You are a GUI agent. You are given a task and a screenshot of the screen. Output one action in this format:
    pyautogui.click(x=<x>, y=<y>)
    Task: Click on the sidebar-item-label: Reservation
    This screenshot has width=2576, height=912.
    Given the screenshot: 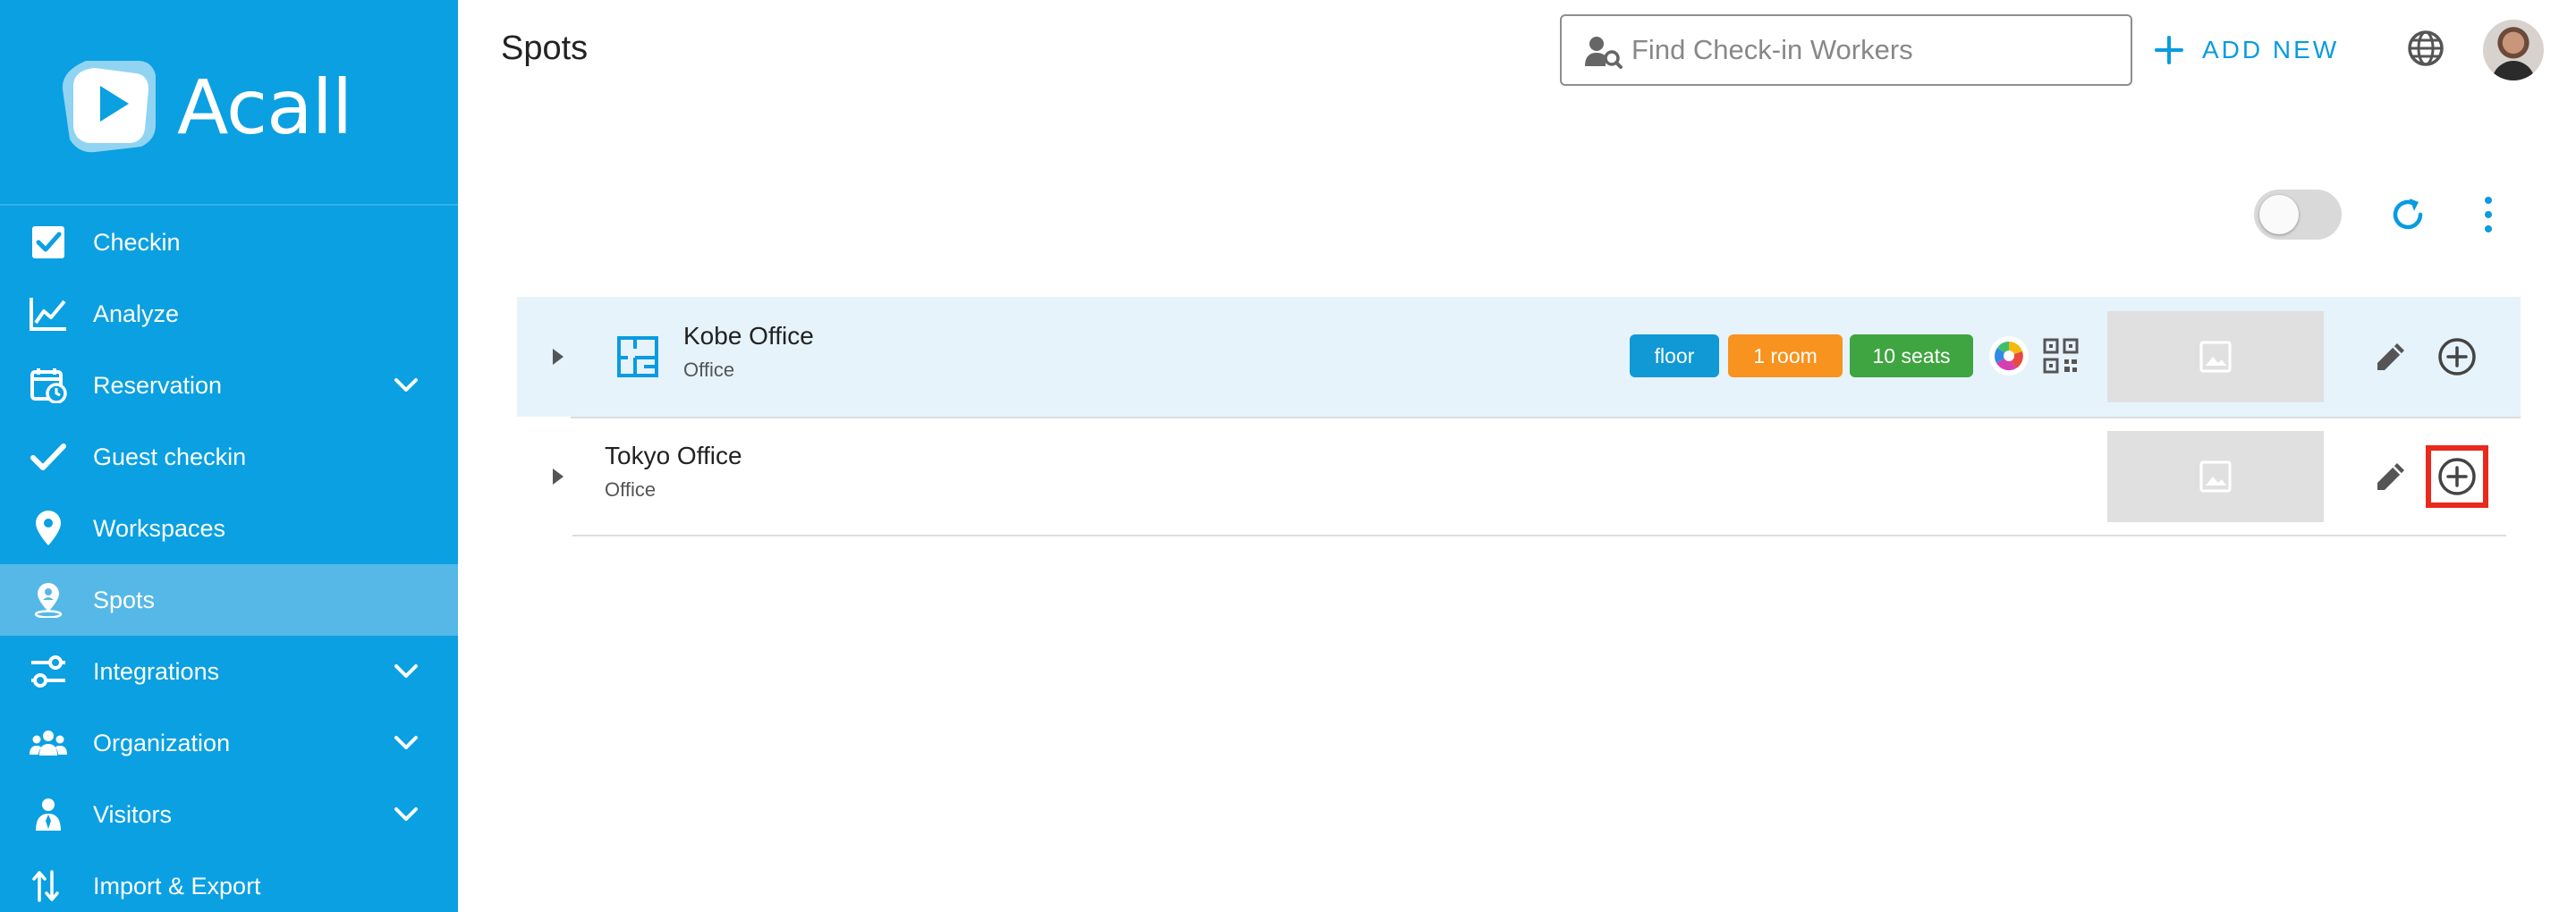 What is the action you would take?
    pyautogui.click(x=158, y=386)
    